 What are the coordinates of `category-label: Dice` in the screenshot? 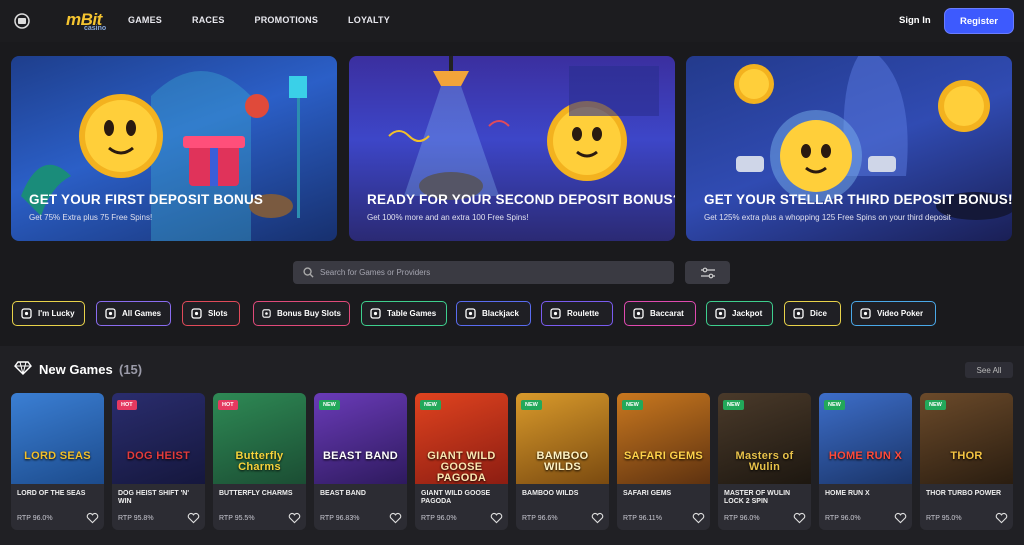 It's located at (818, 313).